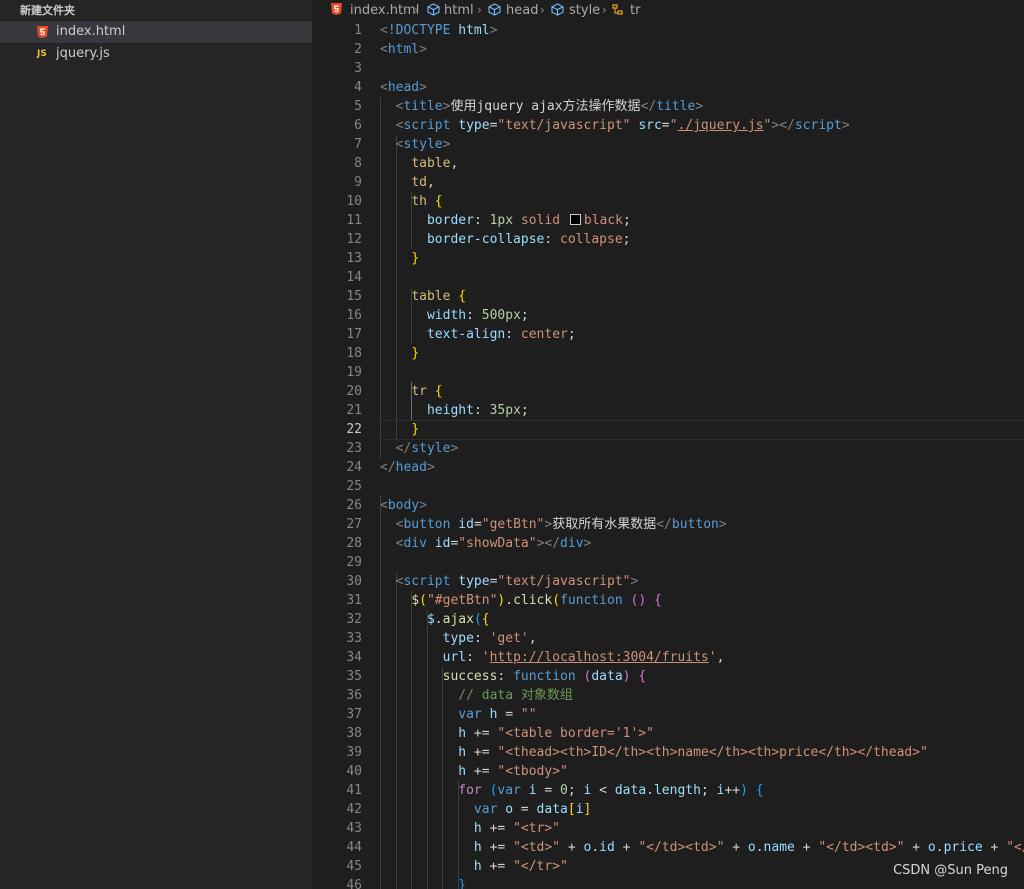 The height and width of the screenshot is (889, 1024). What do you see at coordinates (505, 239) in the screenshot?
I see `code-line: border-collapse: collapse;` at bounding box center [505, 239].